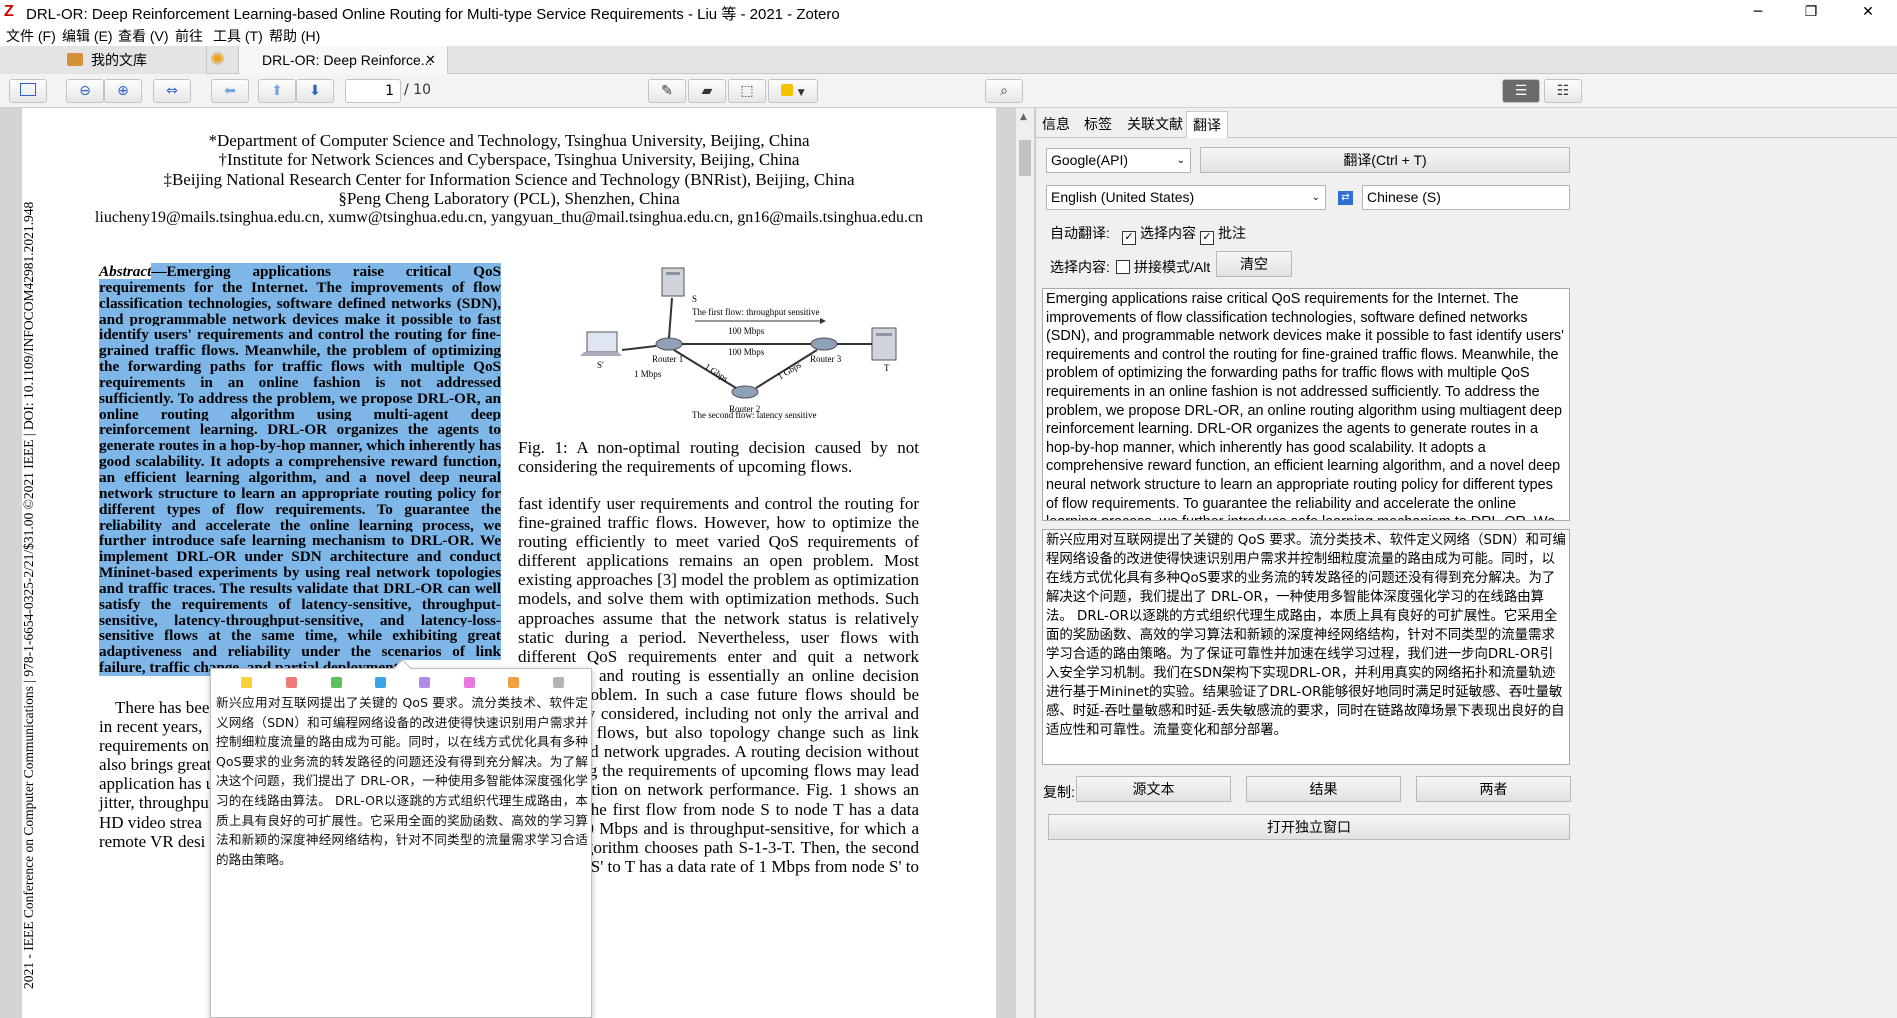 Image resolution: width=1897 pixels, height=1018 pixels. What do you see at coordinates (294, 36) in the screenshot?
I see `menu-help: 帮助 (H)` at bounding box center [294, 36].